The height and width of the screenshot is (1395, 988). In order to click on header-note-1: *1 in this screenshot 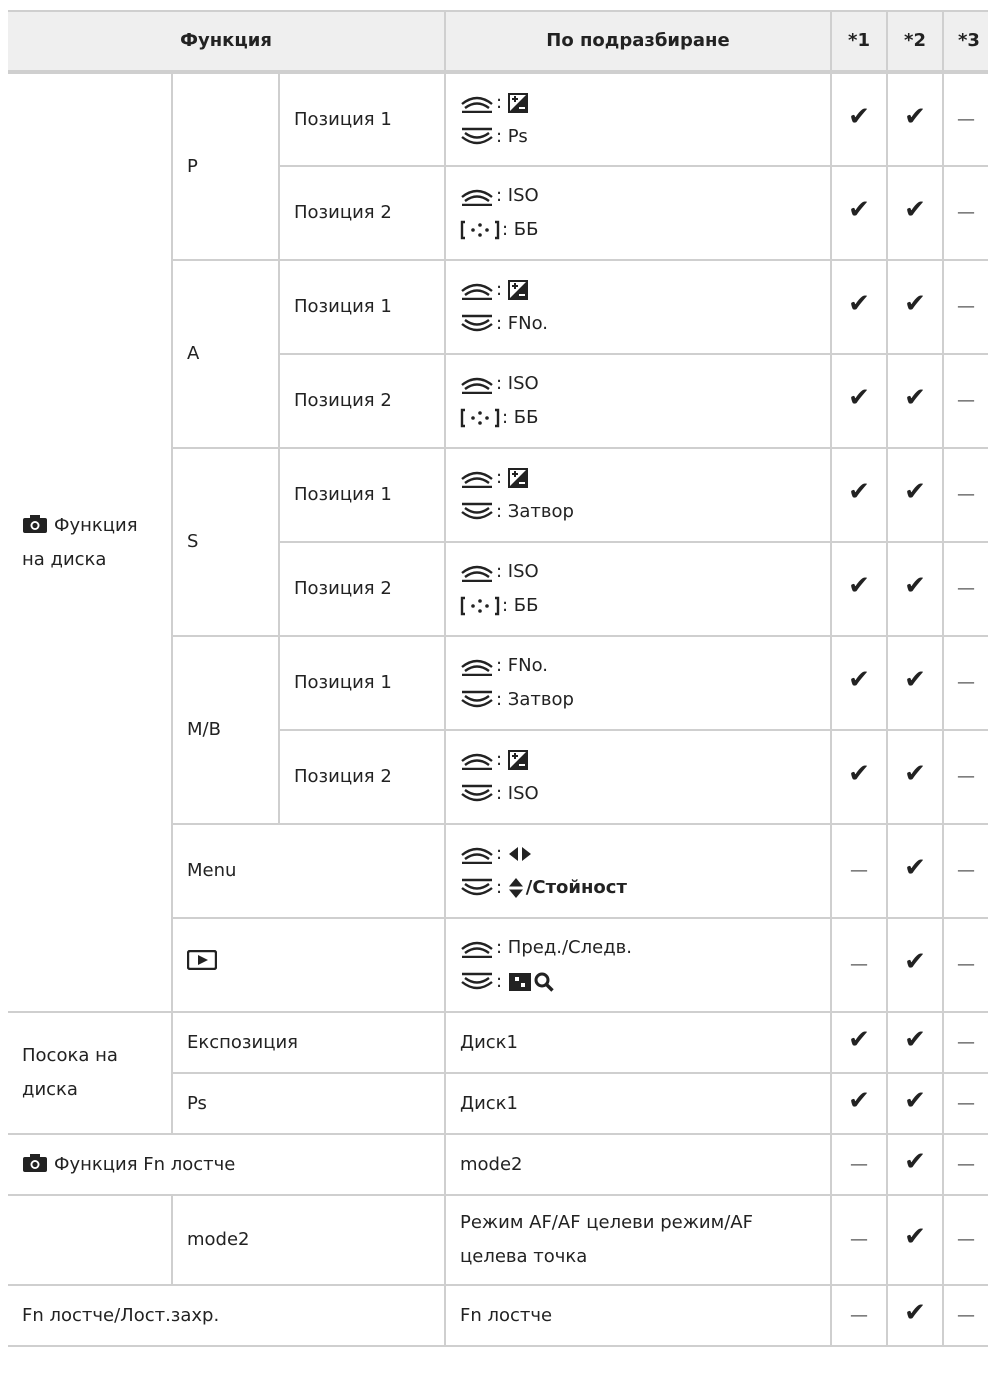, I will do `click(859, 42)`.